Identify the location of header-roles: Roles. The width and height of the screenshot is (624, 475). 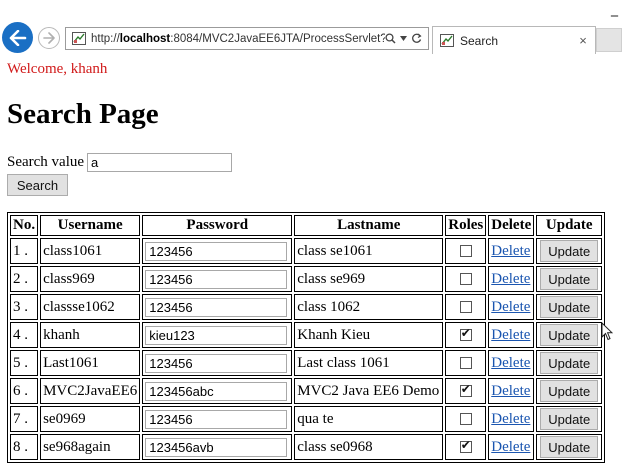
(466, 225).